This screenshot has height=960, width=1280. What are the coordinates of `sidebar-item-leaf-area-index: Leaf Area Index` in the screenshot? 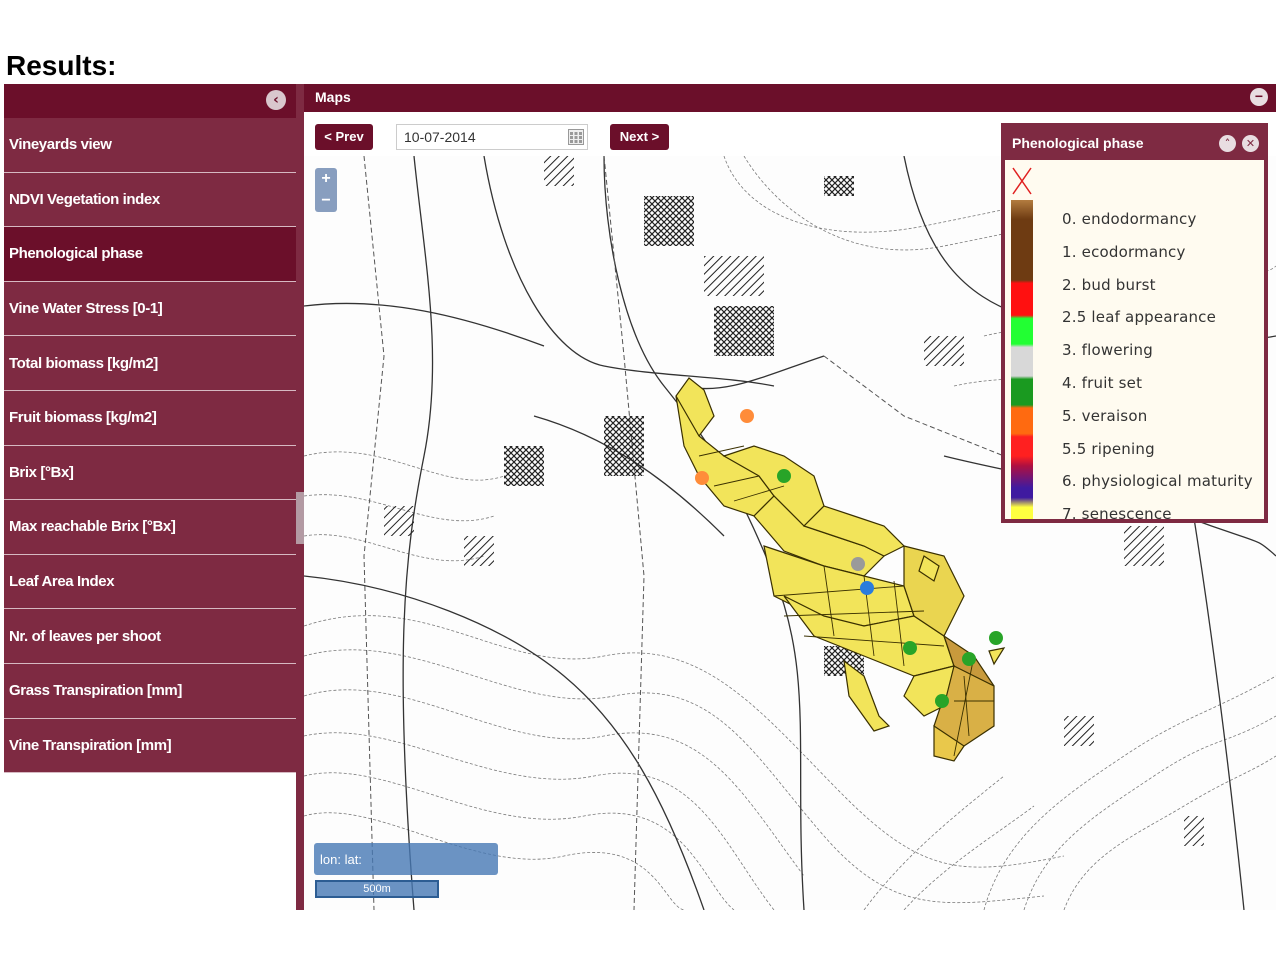 It's located at (150, 582).